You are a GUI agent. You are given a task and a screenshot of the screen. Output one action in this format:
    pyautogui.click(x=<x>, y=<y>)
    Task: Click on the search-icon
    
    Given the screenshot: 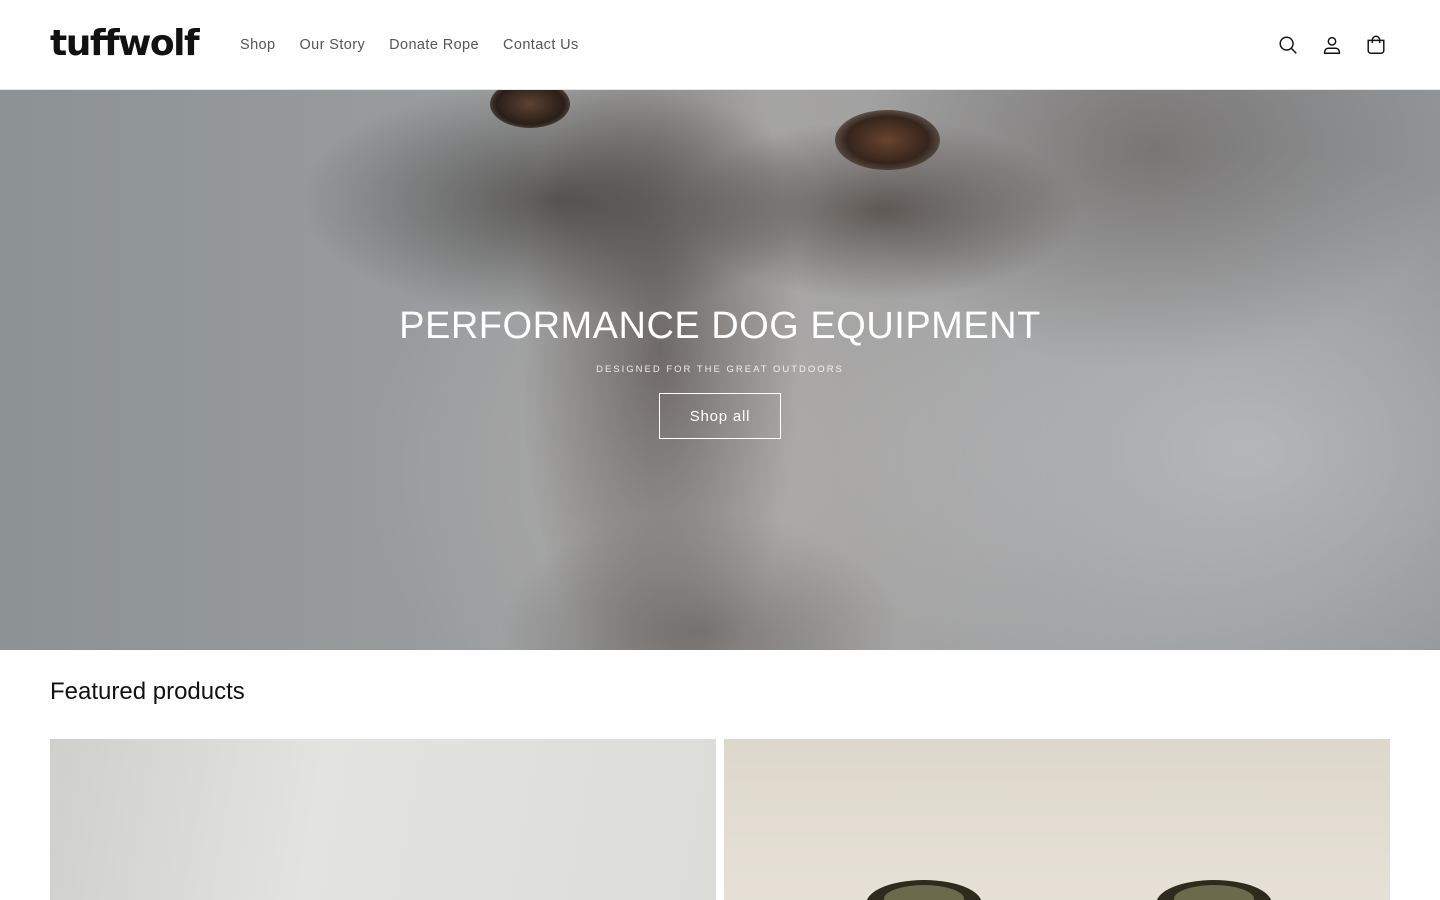 What is the action you would take?
    pyautogui.click(x=1288, y=44)
    